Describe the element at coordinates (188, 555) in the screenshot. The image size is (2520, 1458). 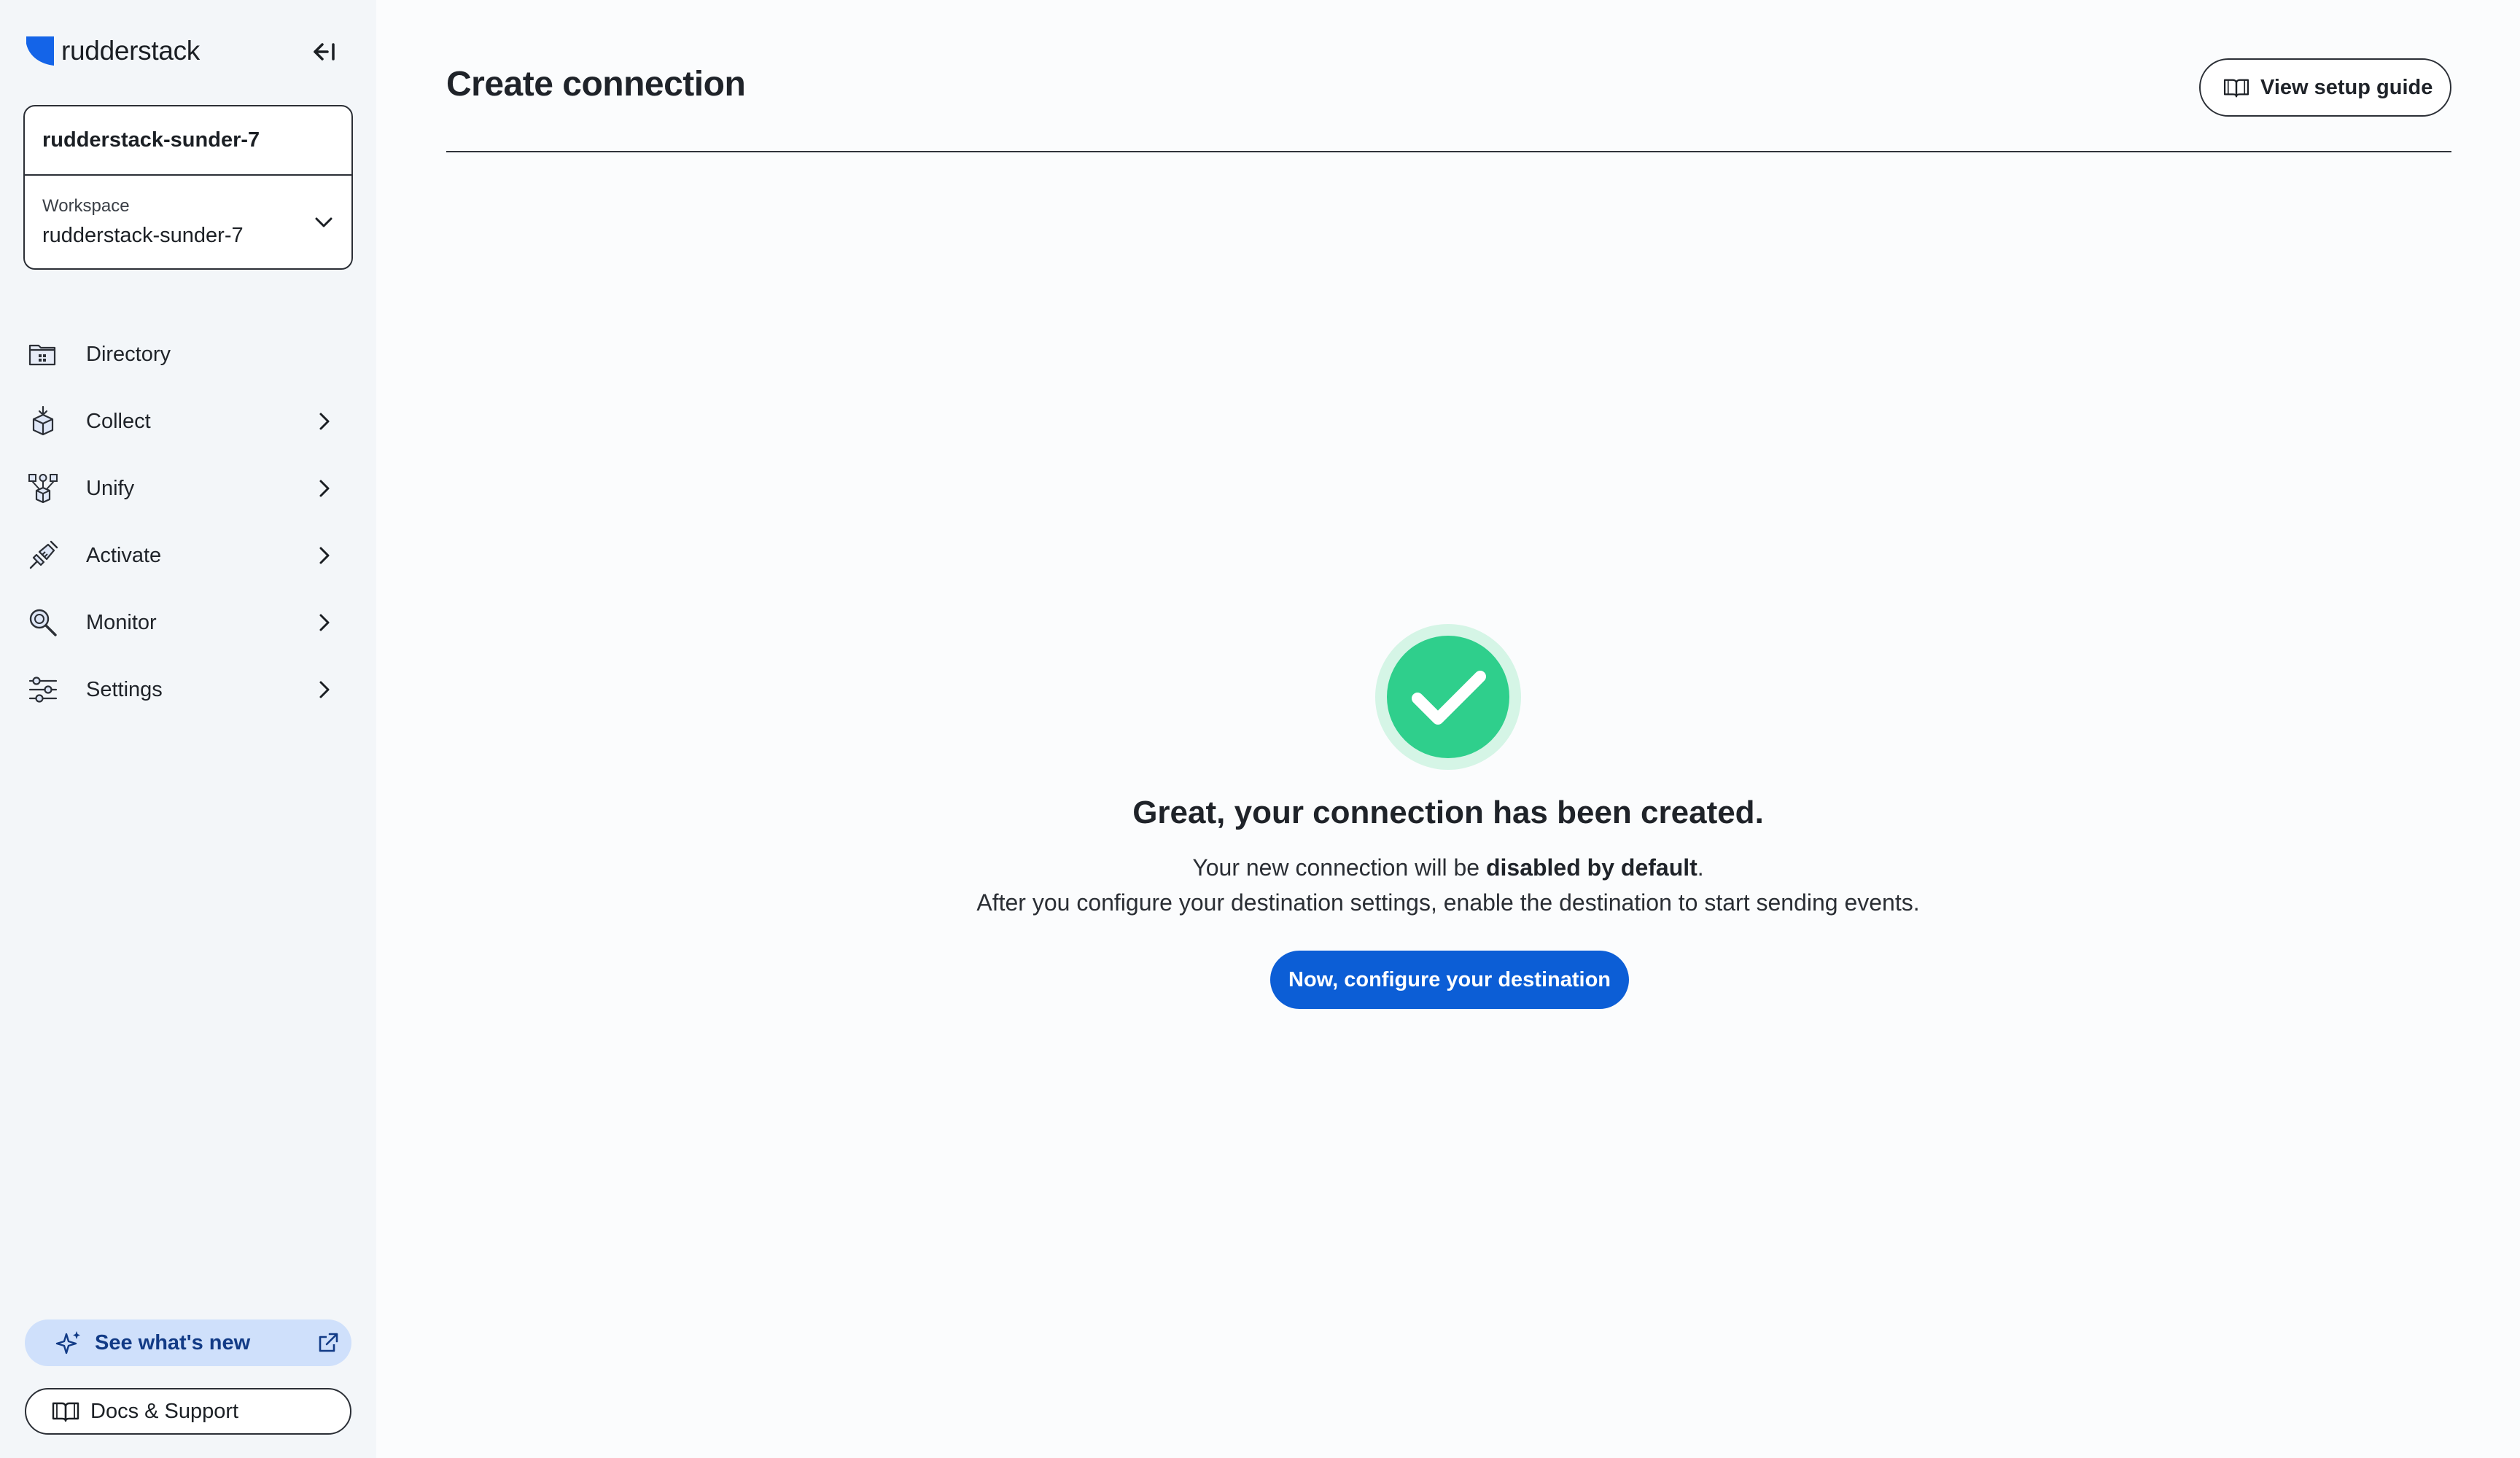
I see `nav-item-activate: Activate` at that location.